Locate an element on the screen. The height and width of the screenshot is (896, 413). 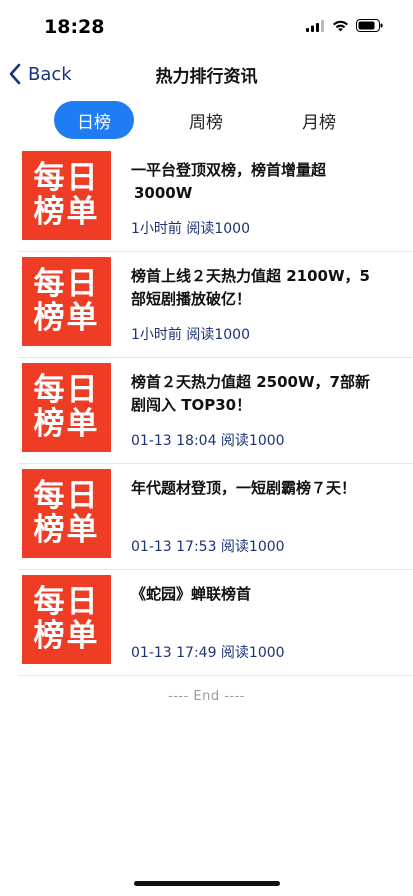
item-meta: 01-13 18:04 阅读1000 is located at coordinates (208, 441).